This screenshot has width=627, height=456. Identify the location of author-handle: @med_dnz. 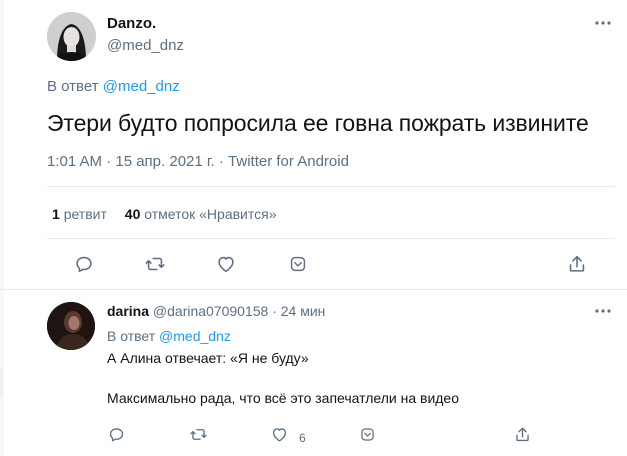
(145, 45).